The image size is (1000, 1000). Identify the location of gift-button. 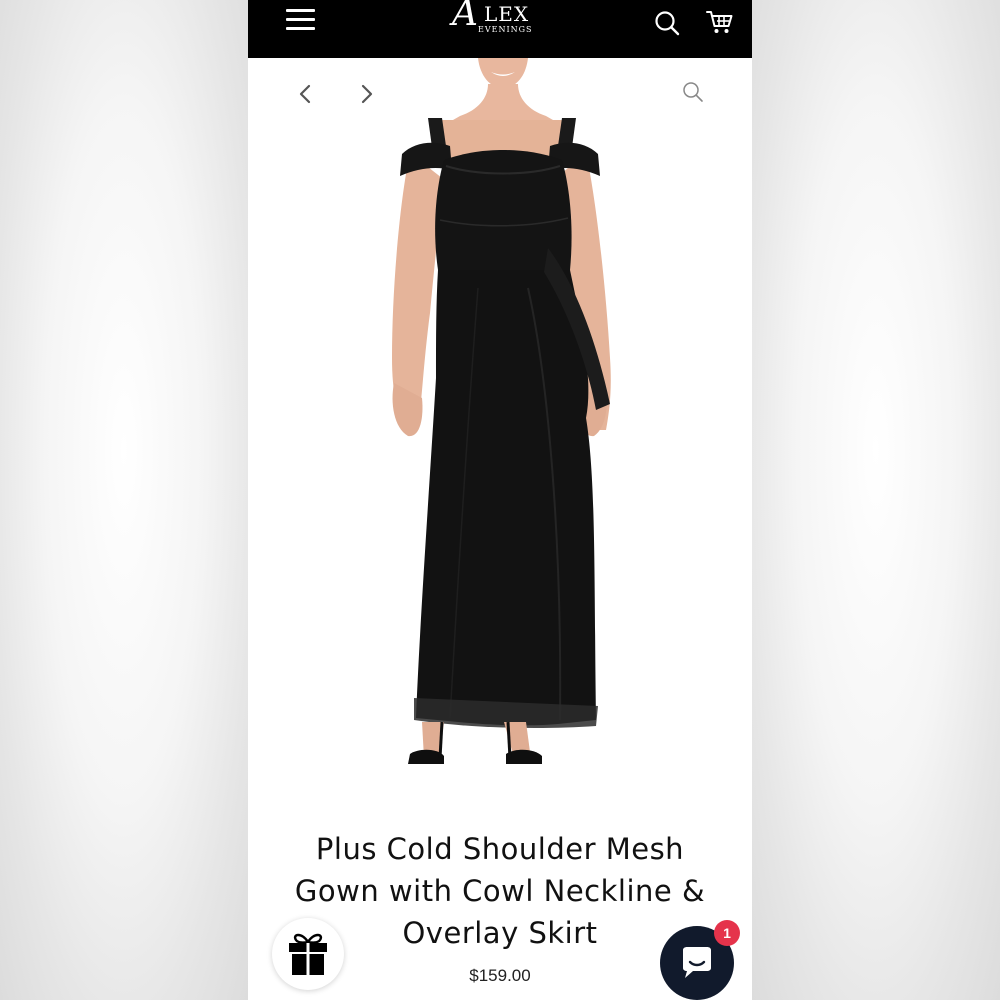
(308, 954).